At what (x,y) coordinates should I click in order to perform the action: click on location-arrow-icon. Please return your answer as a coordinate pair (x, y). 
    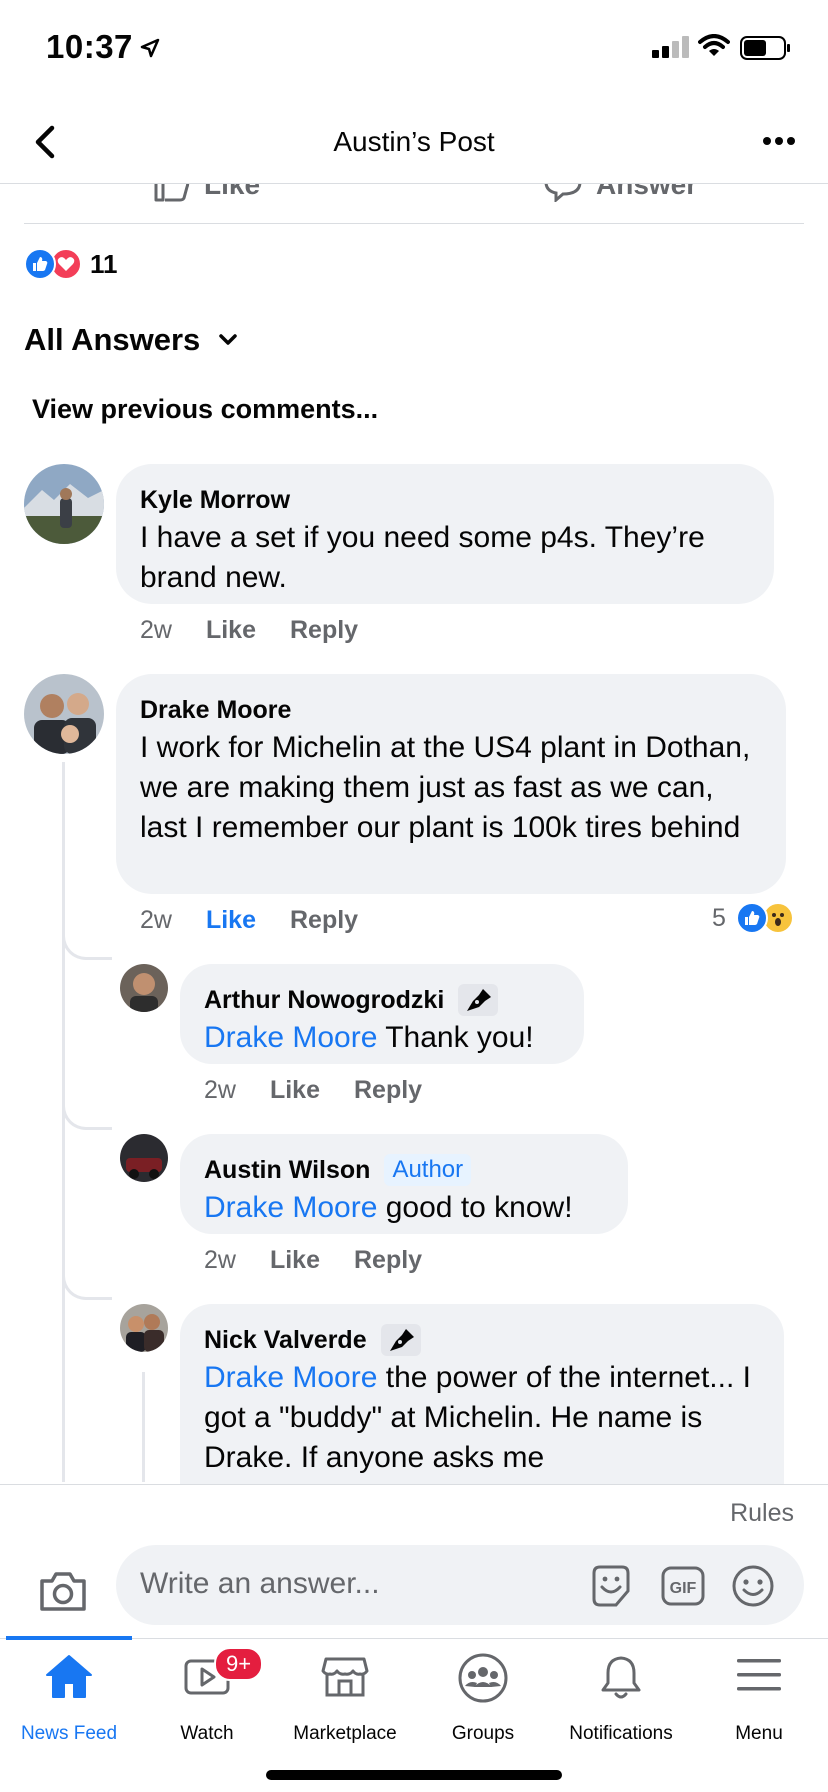
    Looking at the image, I should click on (150, 48).